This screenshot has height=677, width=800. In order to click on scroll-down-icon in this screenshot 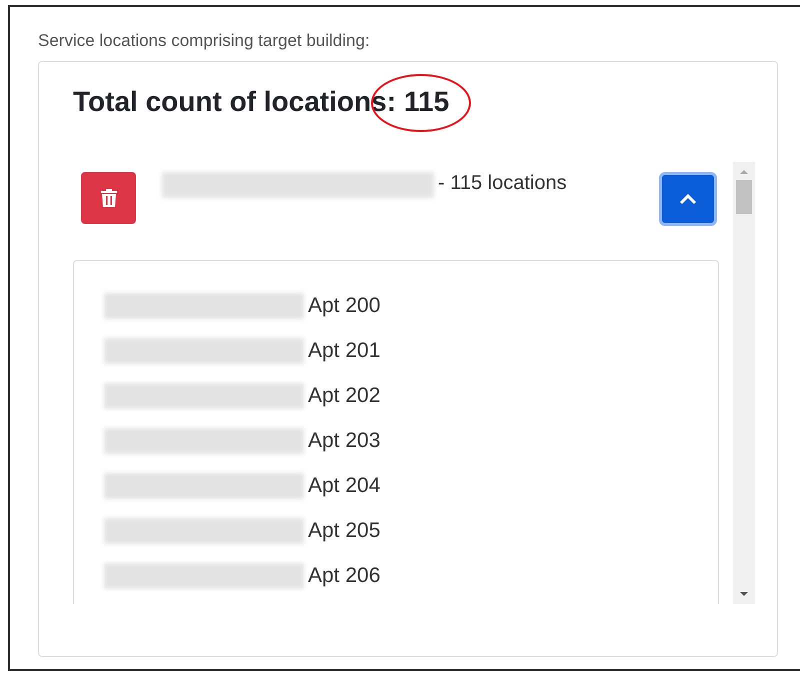, I will do `click(744, 594)`.